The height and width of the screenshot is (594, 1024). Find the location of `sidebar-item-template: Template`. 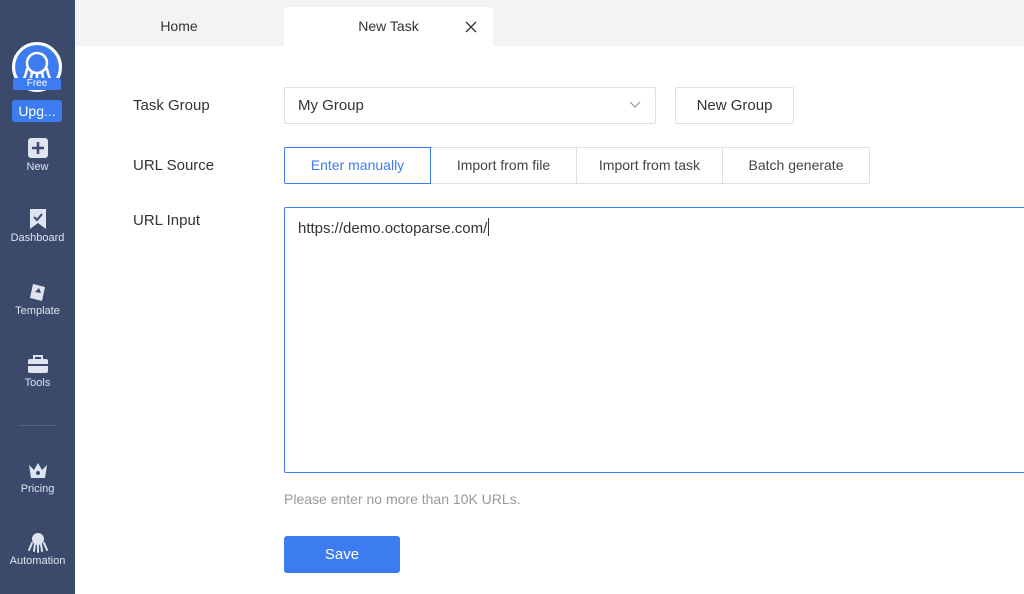

sidebar-item-template: Template is located at coordinates (37, 299).